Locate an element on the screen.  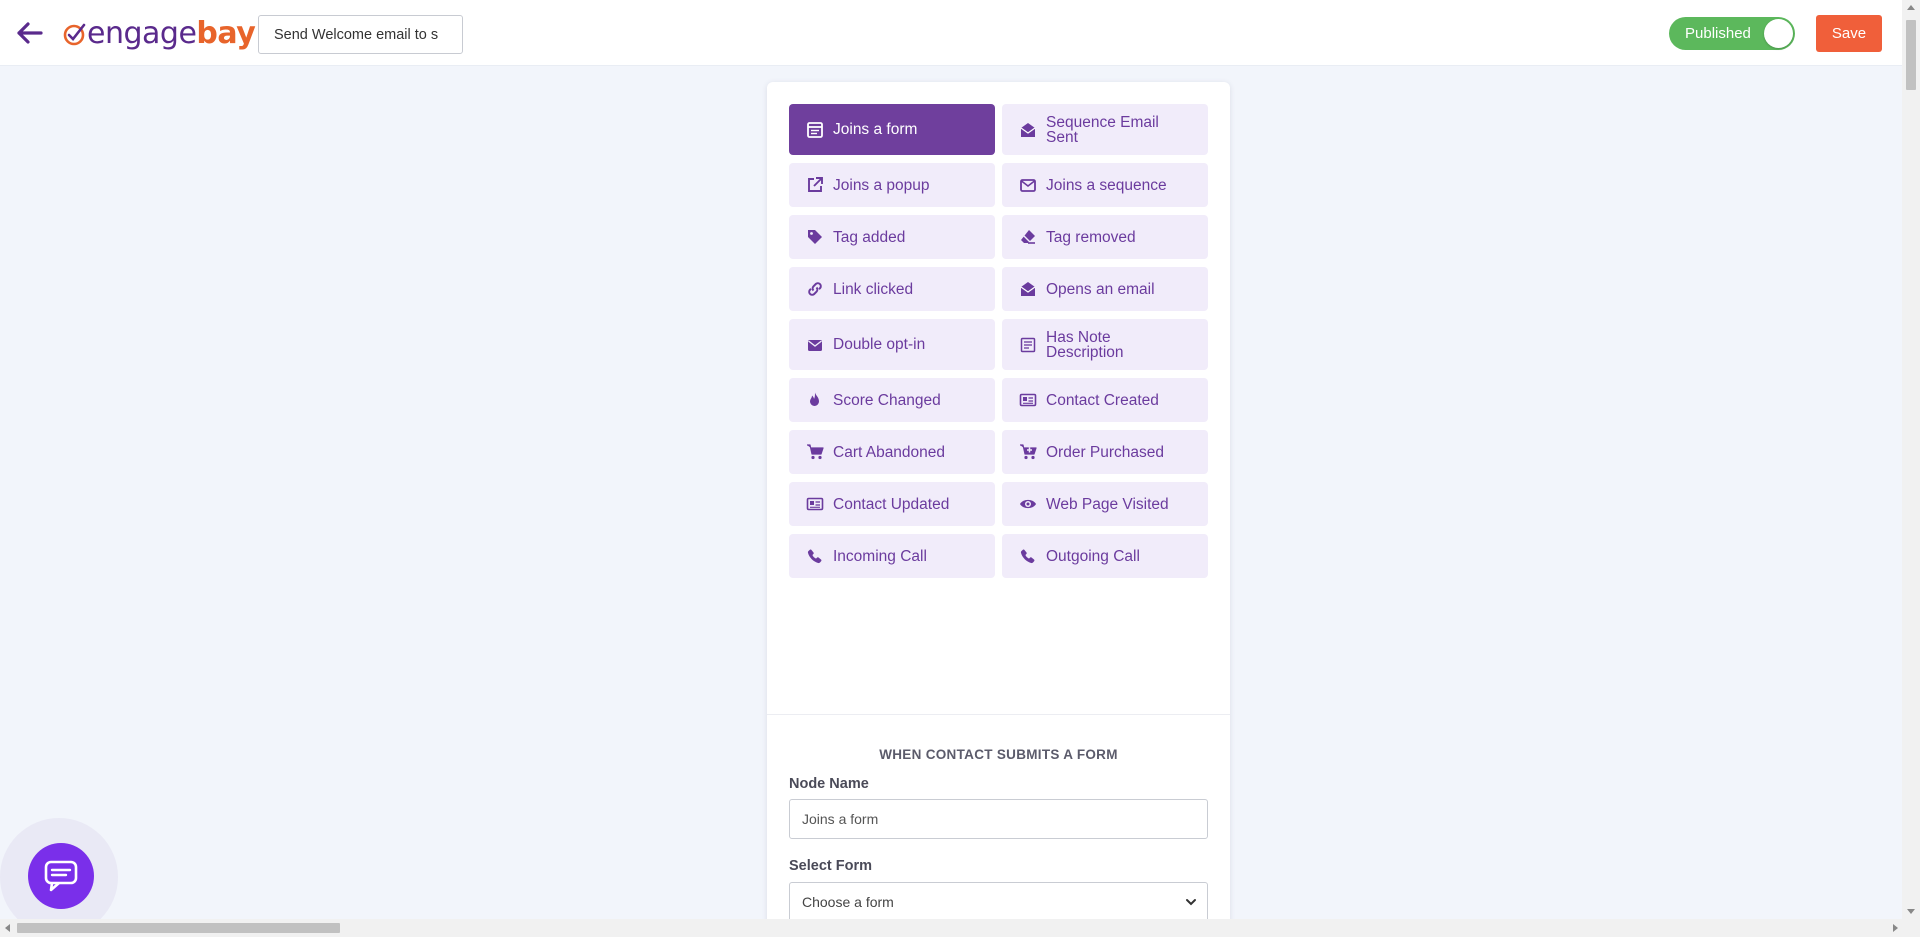
arrow-left-icon is located at coordinates (30, 33).